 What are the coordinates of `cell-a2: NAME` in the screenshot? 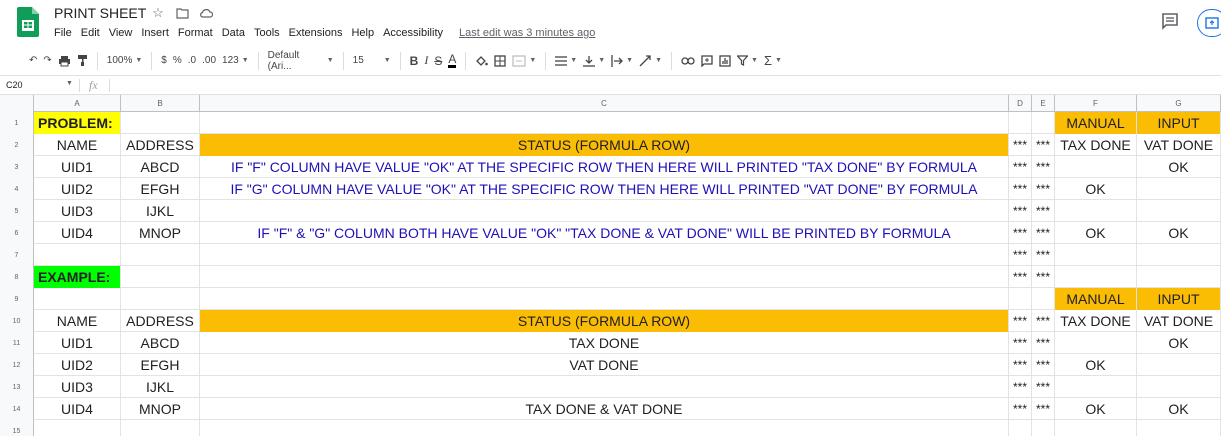 It's located at (77, 145).